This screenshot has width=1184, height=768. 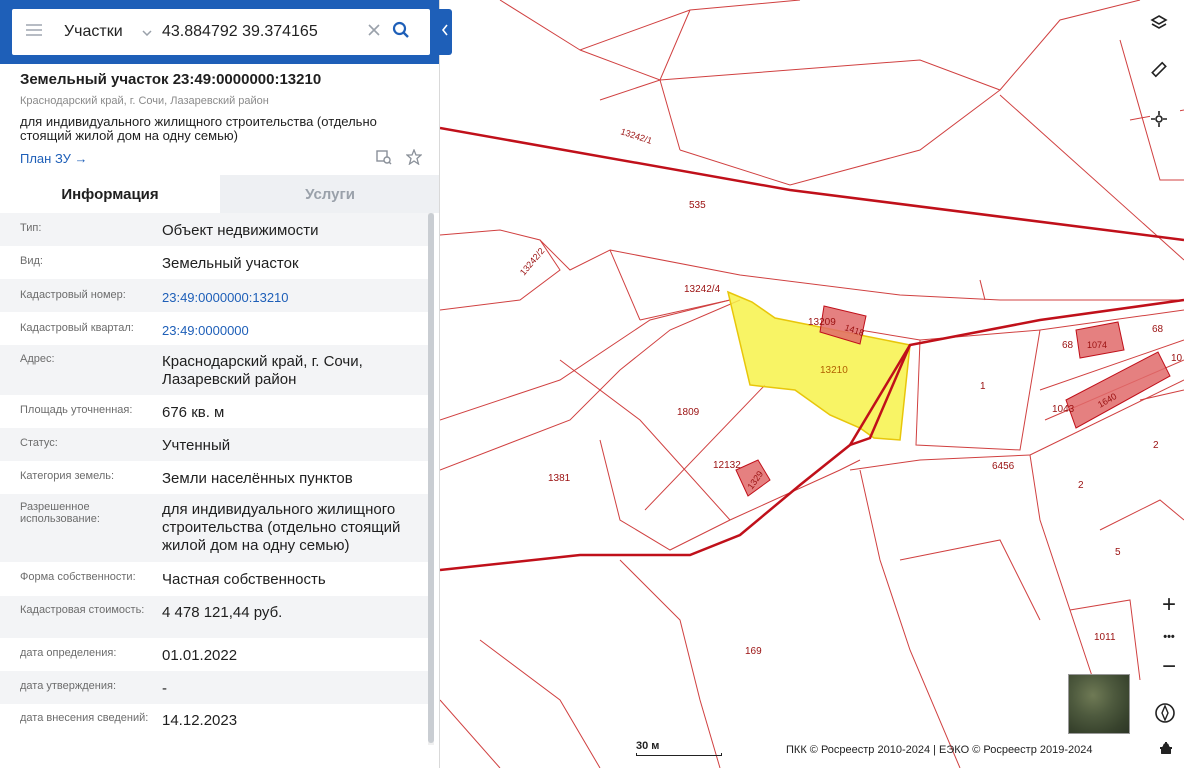 I want to click on info-row-cadastral-number: Кадастровый номер: 23:49:0000000:13210, so click(x=214, y=295).